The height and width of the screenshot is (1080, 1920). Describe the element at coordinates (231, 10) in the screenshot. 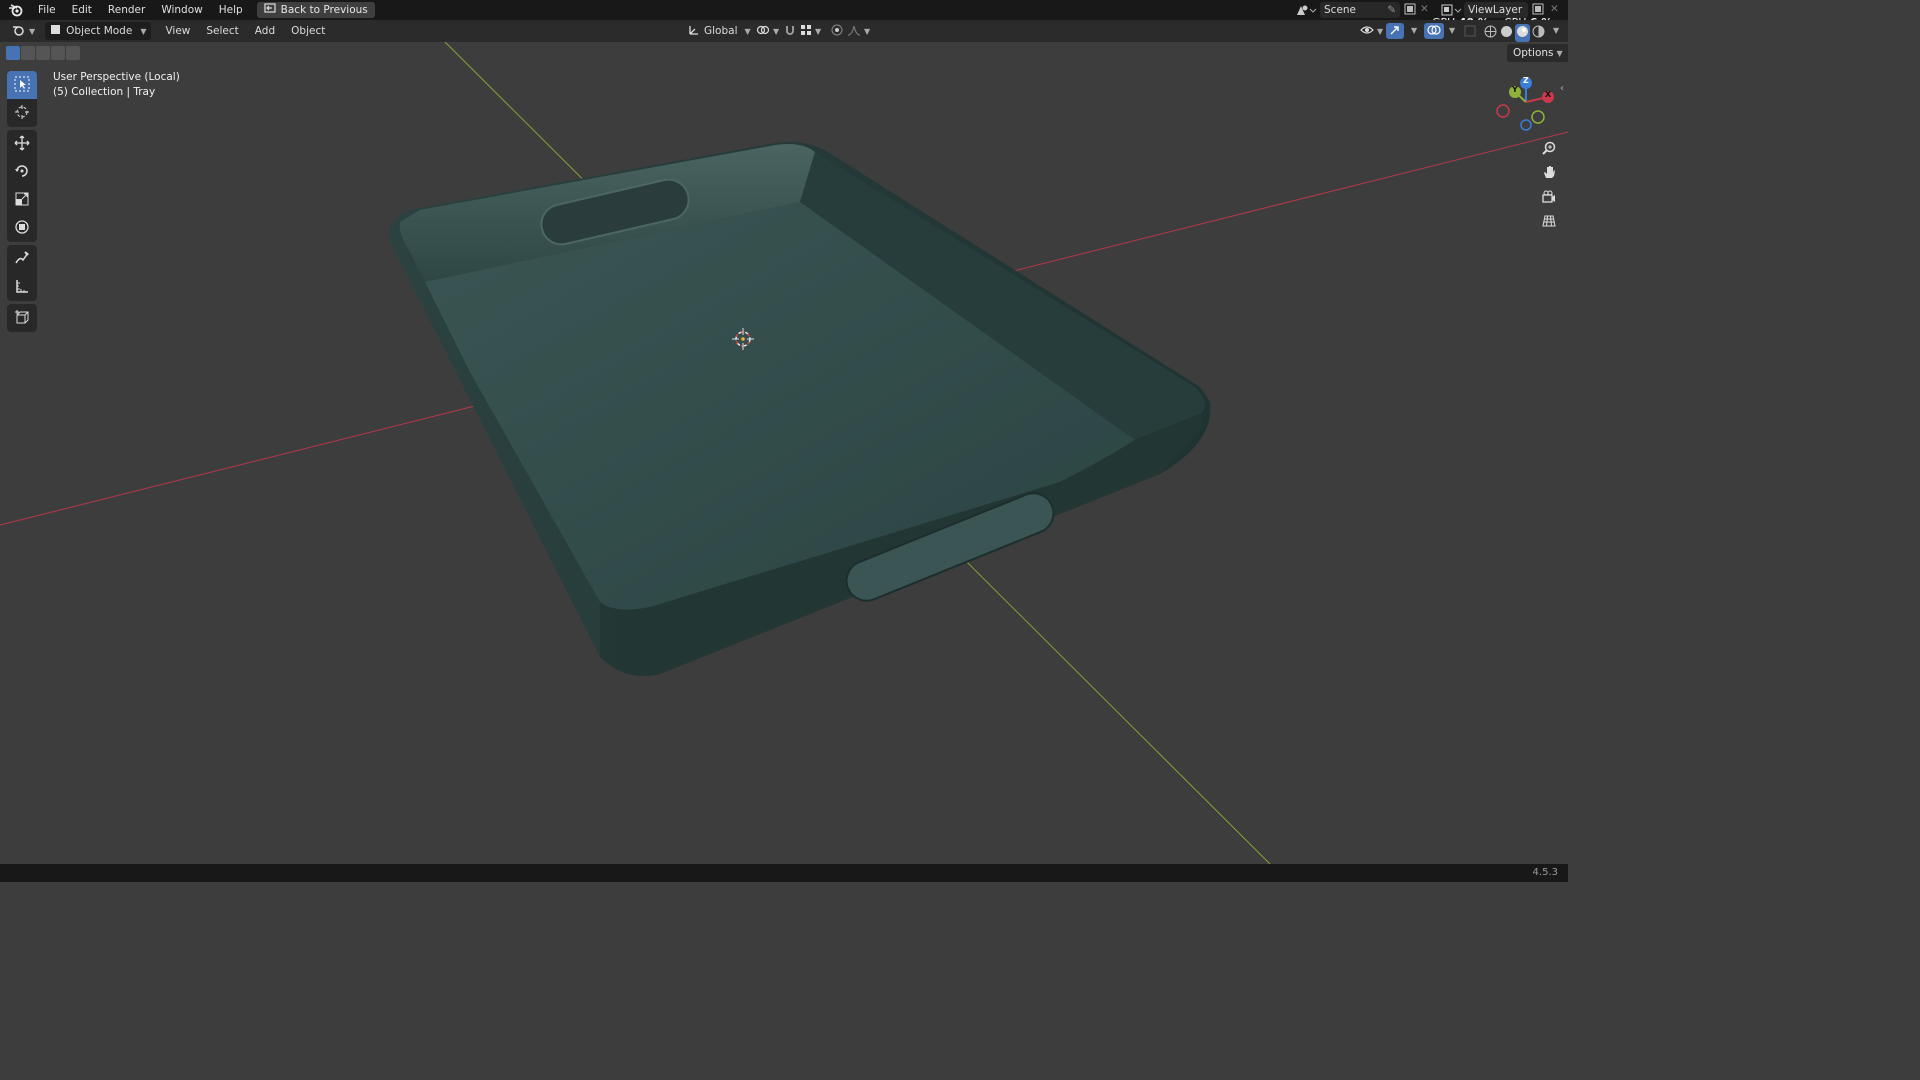

I see `menu-help: Help` at that location.